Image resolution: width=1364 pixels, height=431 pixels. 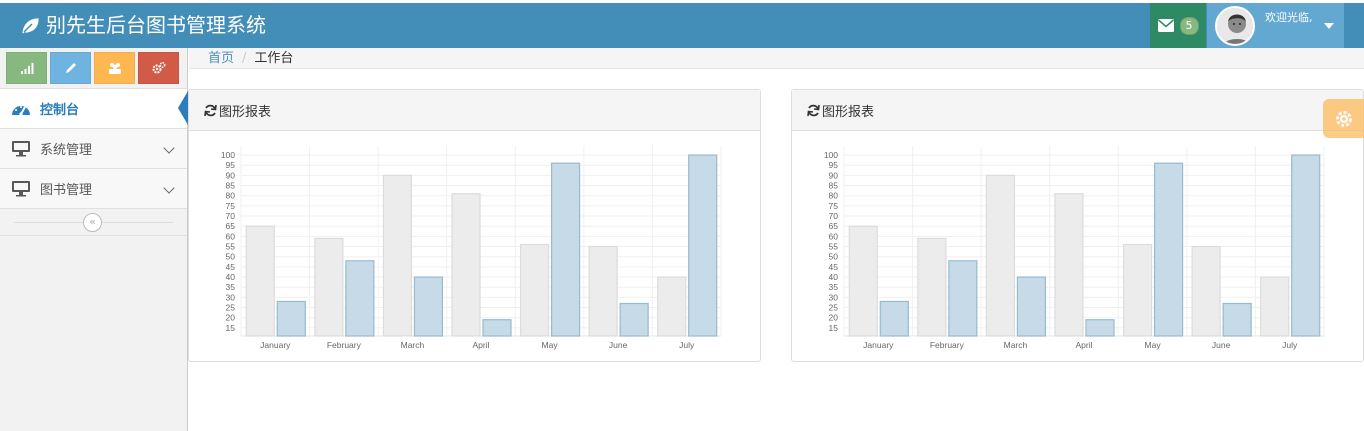 I want to click on collapse-sidebar-button: «, so click(x=92, y=222).